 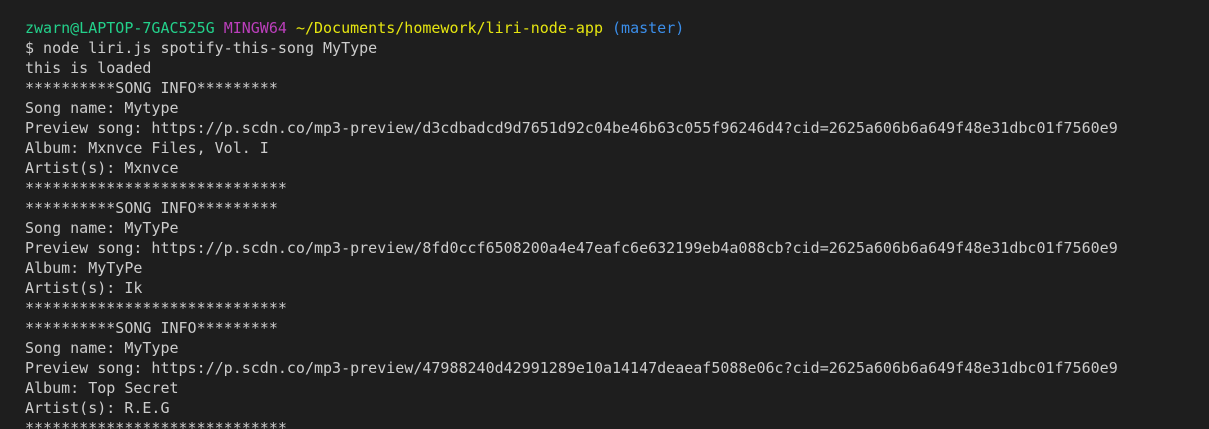 I want to click on song-2-footer: *****************************, so click(x=156, y=308).